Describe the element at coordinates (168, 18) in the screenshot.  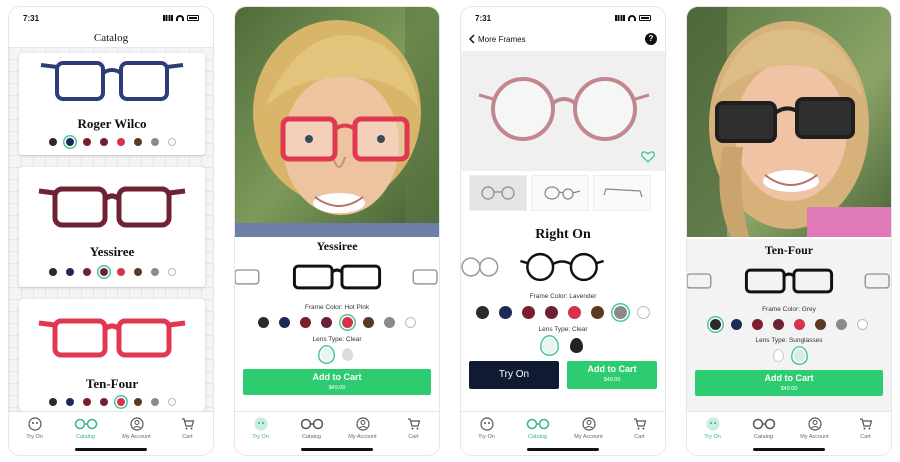
I see `signal-icon` at that location.